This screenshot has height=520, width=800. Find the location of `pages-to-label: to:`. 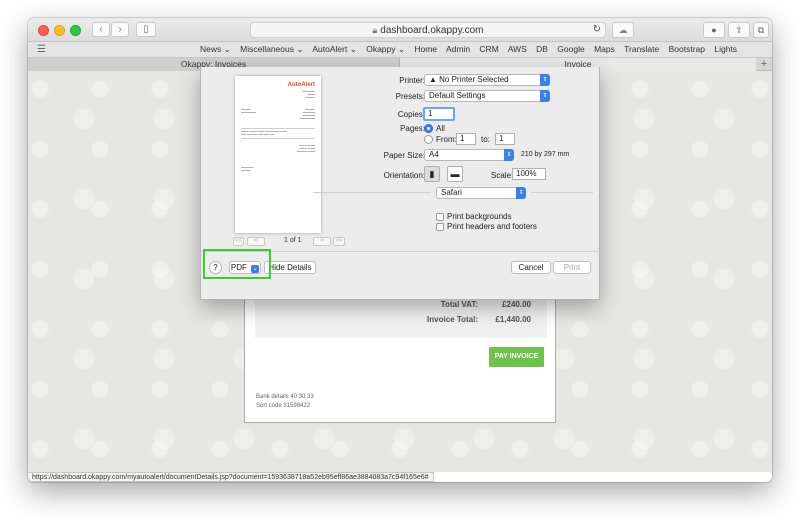

pages-to-label: to: is located at coordinates (485, 139).